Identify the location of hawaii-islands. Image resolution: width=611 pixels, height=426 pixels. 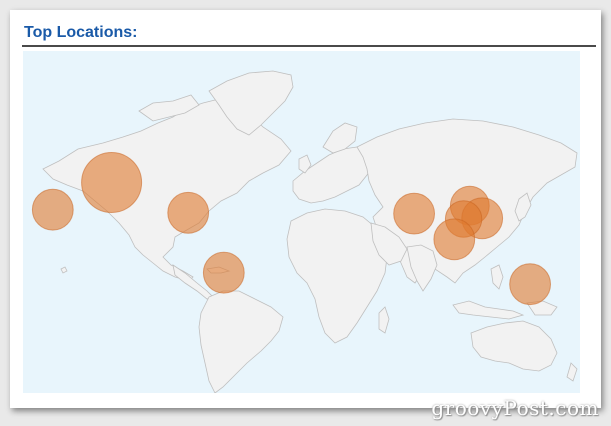
(64, 270).